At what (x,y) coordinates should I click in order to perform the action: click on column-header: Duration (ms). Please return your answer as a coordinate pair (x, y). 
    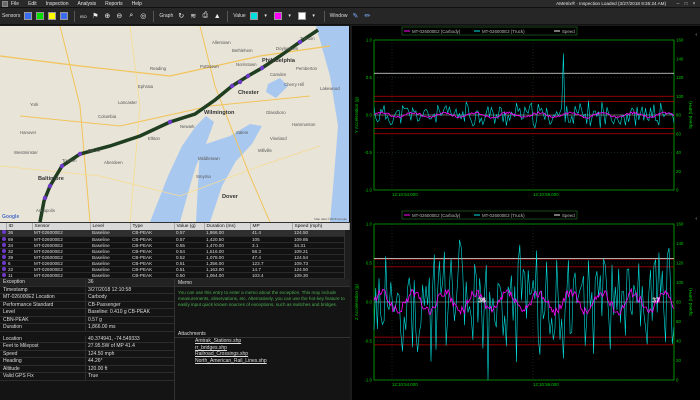
    Looking at the image, I should click on (227, 226).